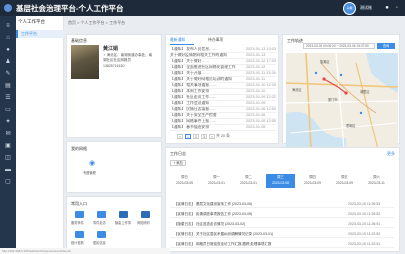  What do you see at coordinates (114, 66) in the screenshot?
I see `profile-phone: 13825716150` at bounding box center [114, 66].